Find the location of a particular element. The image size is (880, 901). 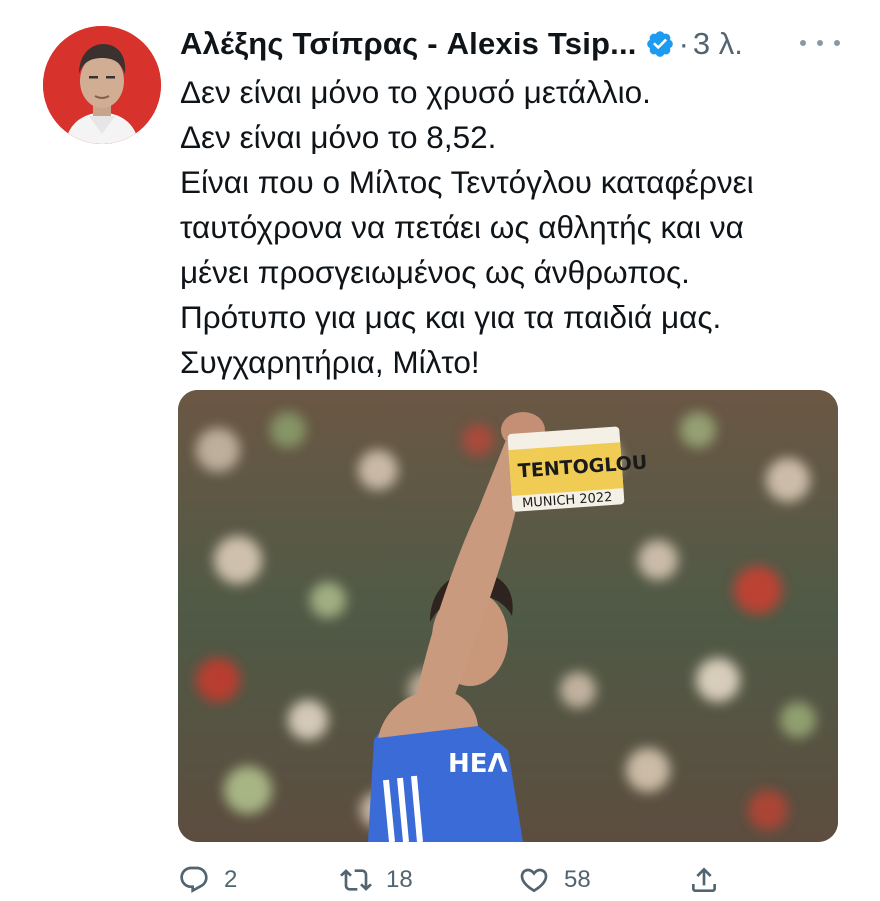

retweet-icon is located at coordinates (356, 880).